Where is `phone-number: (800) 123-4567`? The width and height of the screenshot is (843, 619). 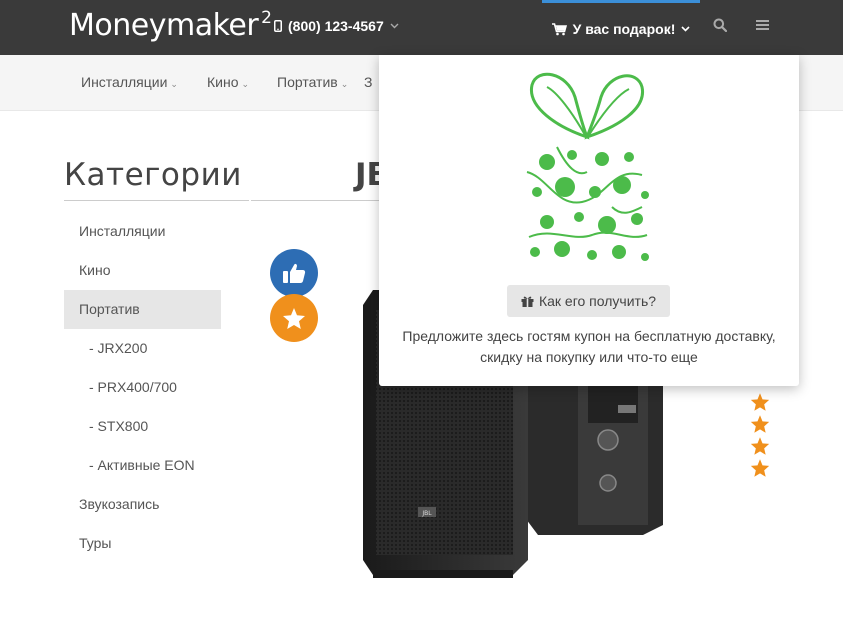
phone-number: (800) 123-4567 is located at coordinates (336, 26).